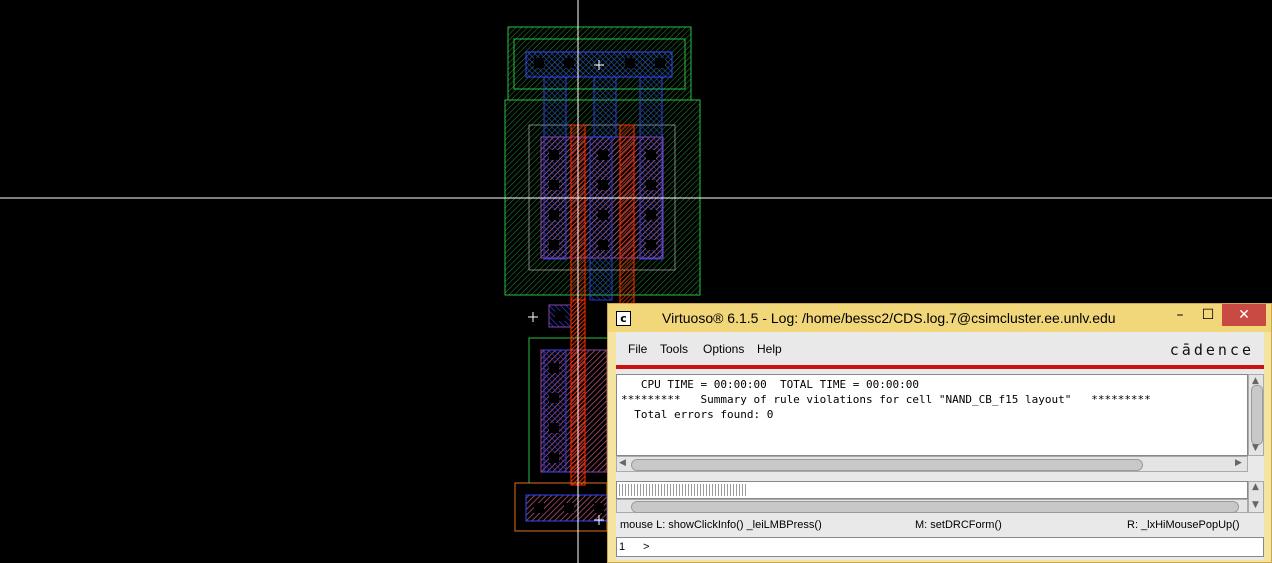  What do you see at coordinates (637, 349) in the screenshot?
I see `menu-file: File` at bounding box center [637, 349].